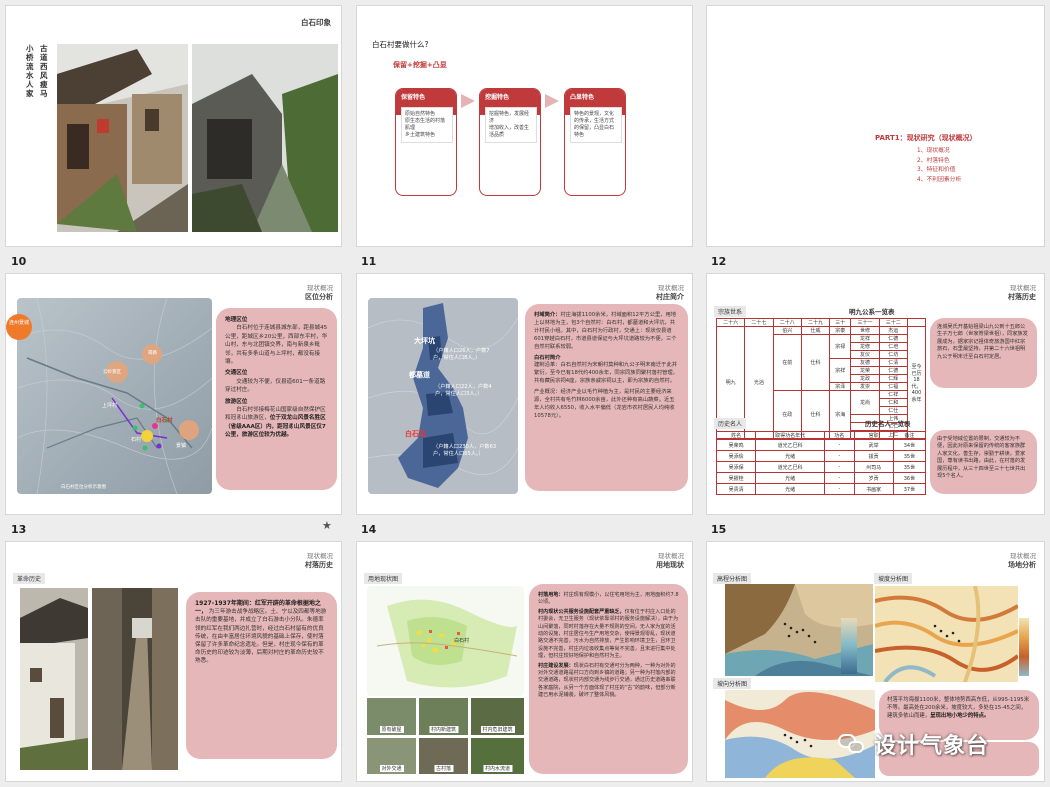 The width and height of the screenshot is (1050, 787). Describe the element at coordinates (1022, 560) in the screenshot. I see `slide-tag: 现状概况 场地分析` at that location.